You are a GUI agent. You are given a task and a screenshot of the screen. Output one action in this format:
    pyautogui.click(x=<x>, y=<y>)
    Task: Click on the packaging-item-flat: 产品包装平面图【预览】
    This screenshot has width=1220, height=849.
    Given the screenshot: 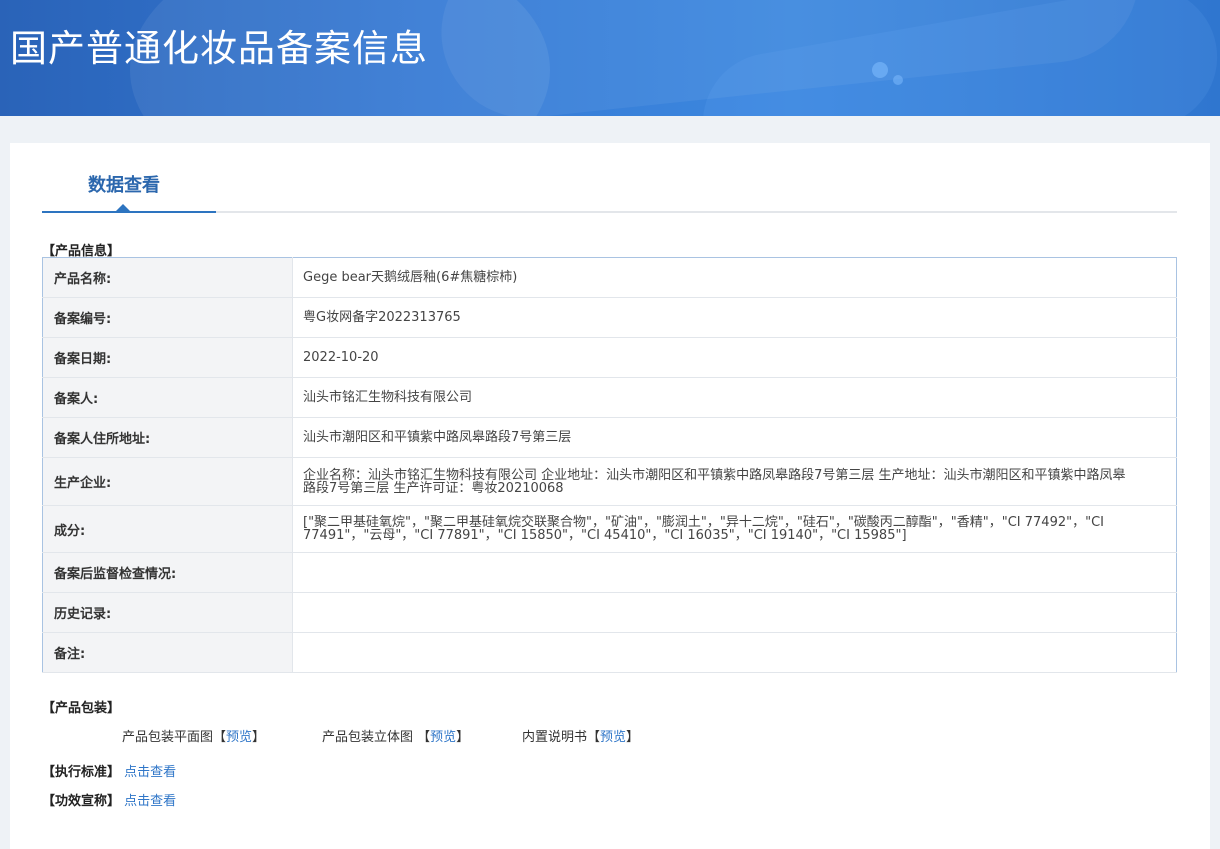 What is the action you would take?
    pyautogui.click(x=193, y=735)
    